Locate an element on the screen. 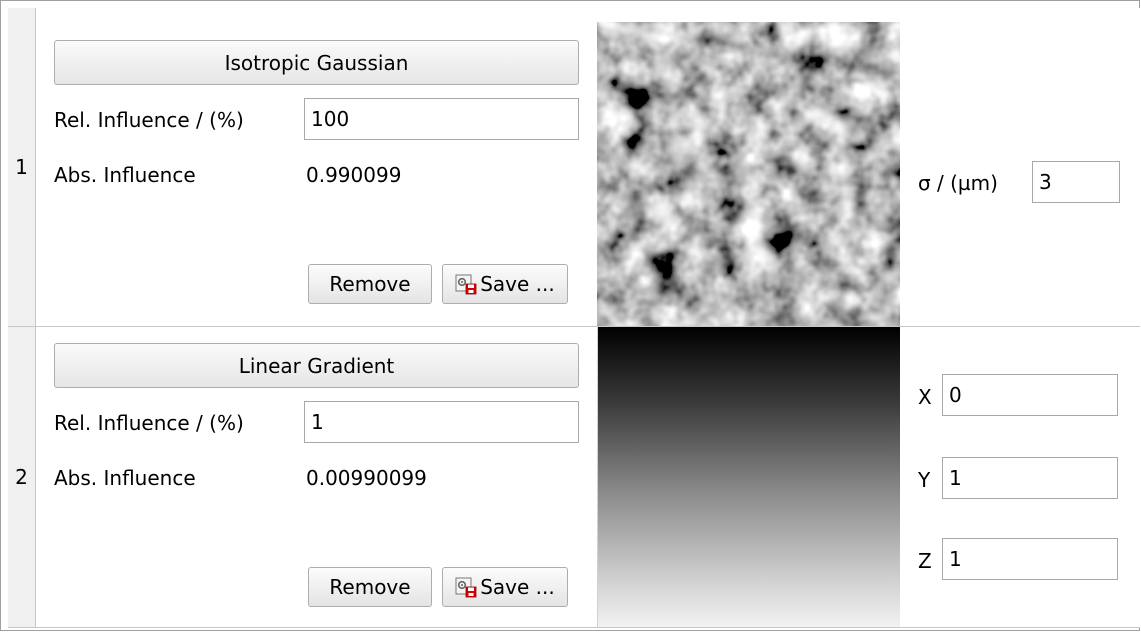  row-header-2: 2 is located at coordinates (22, 477).